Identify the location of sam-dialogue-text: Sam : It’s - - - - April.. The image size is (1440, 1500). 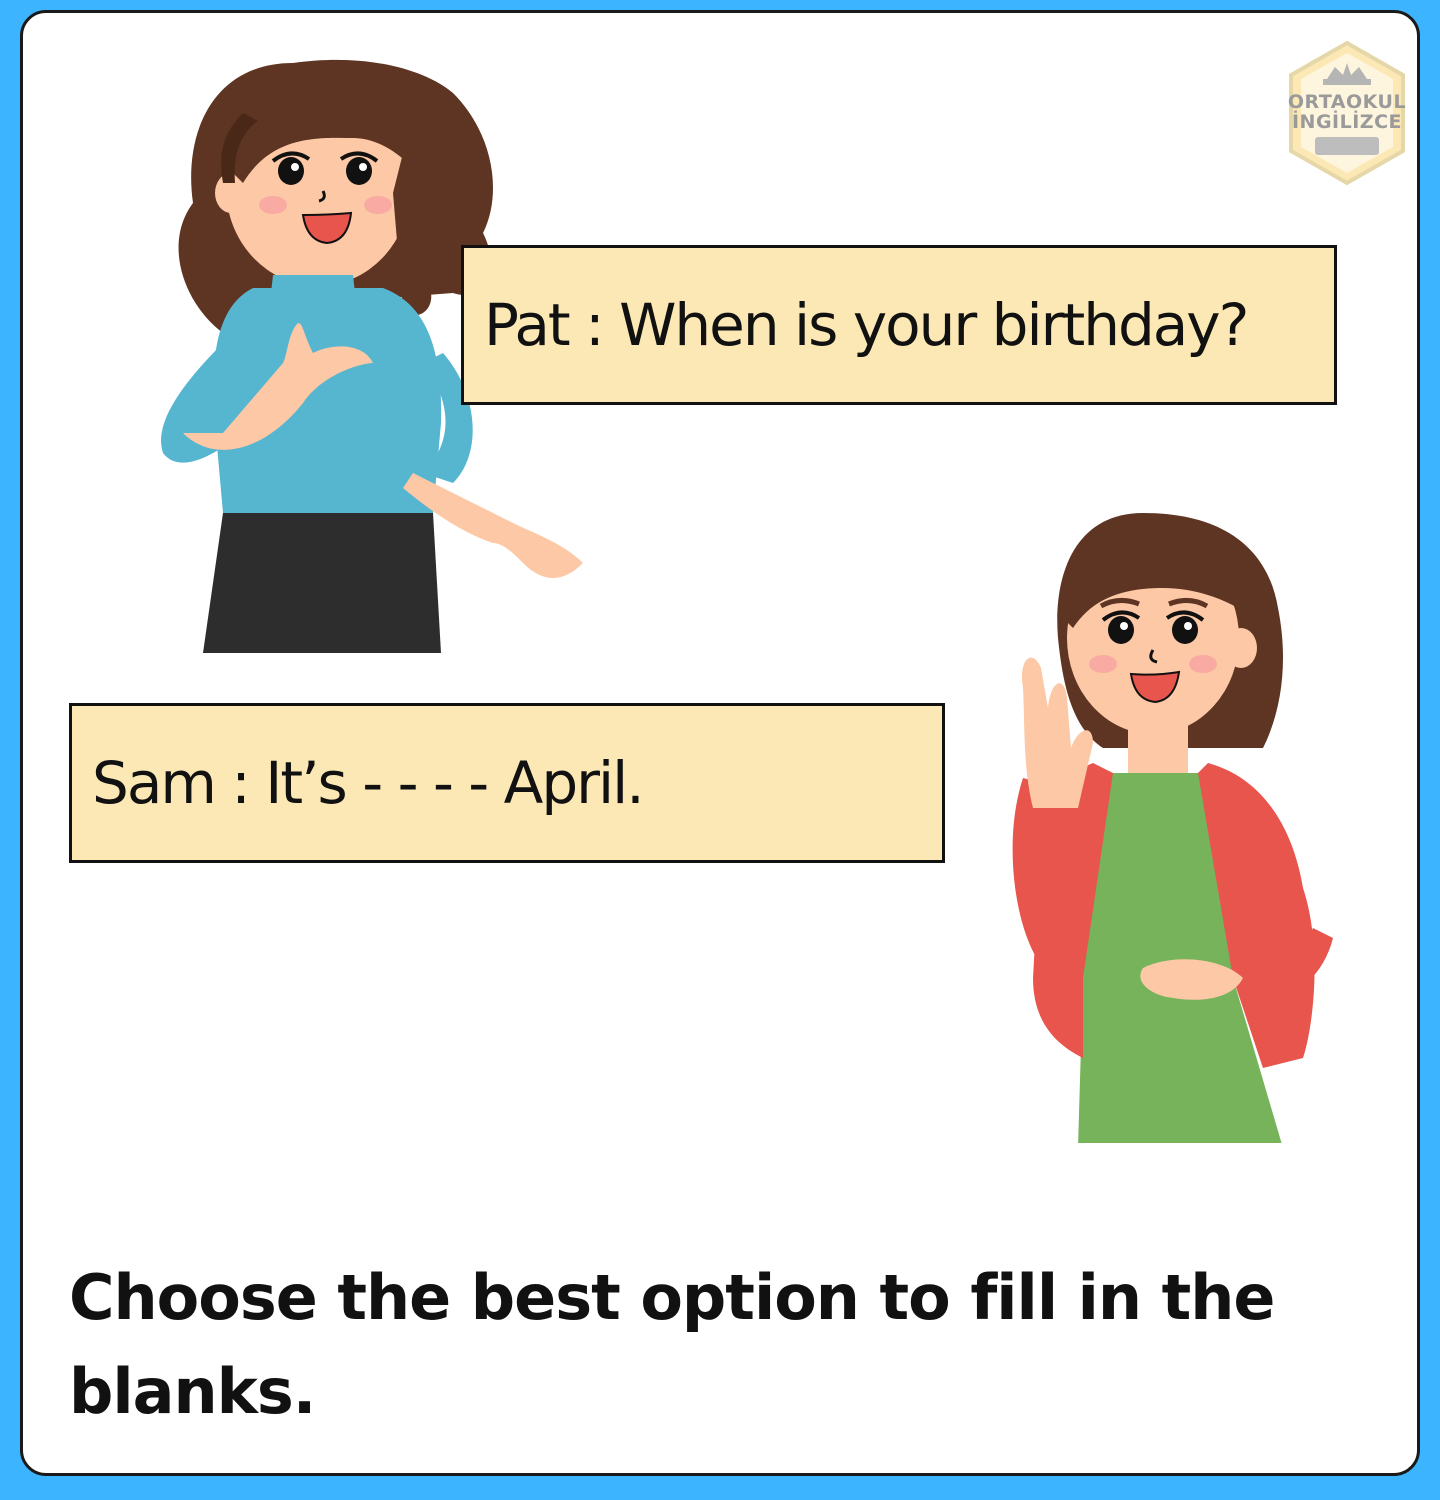
(368, 783).